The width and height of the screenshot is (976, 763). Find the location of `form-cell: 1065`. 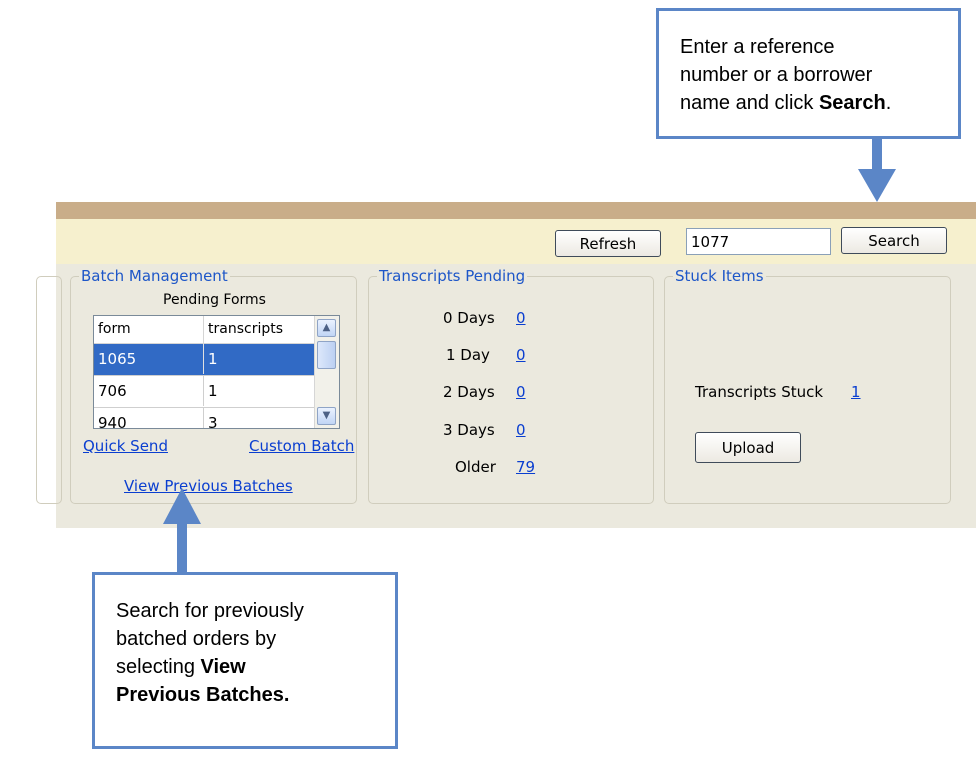

form-cell: 1065 is located at coordinates (149, 359).